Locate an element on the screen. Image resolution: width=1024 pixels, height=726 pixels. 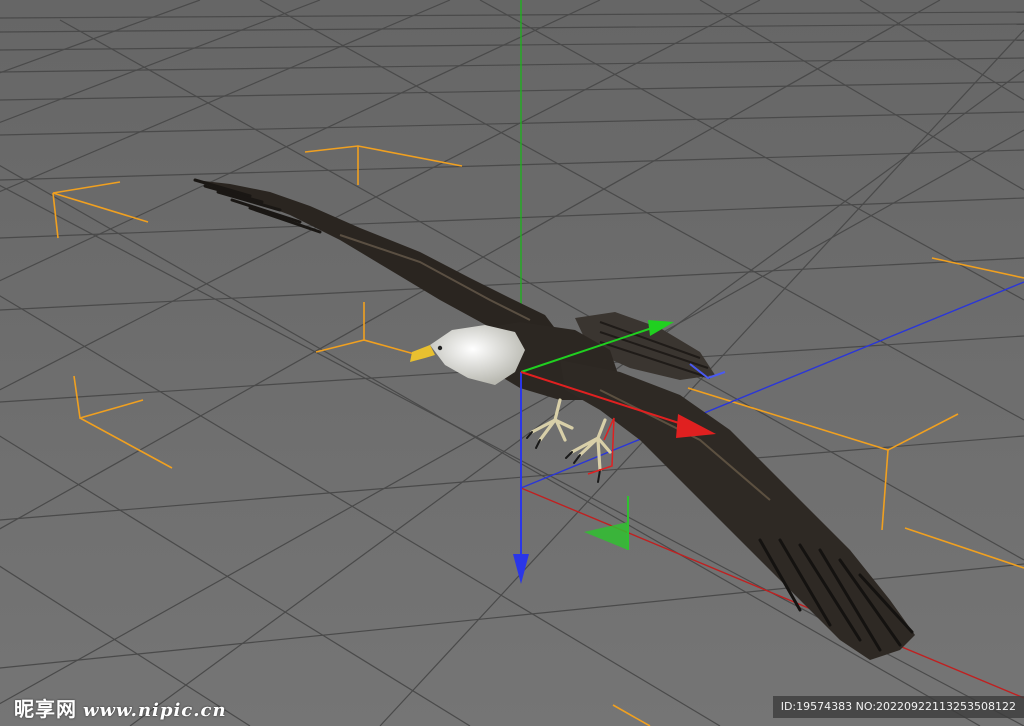
watermark-logo: 昵享网 www.nipic.cn is located at coordinates (120, 707).